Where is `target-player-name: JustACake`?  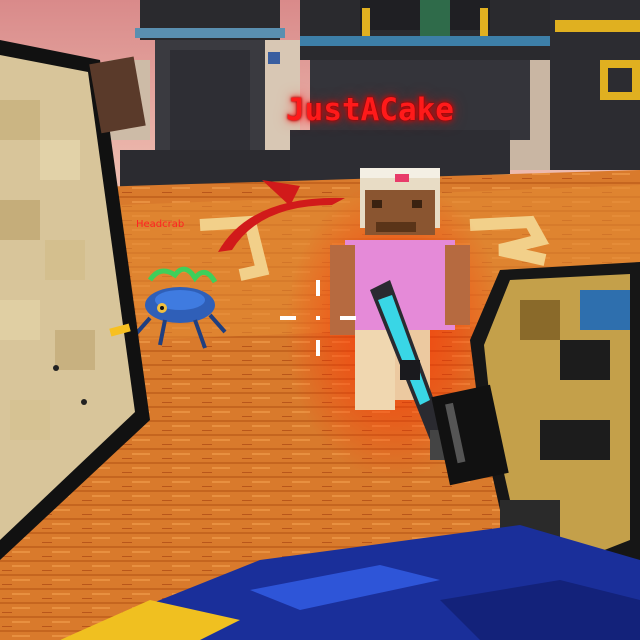
target-player-name: JustACake is located at coordinates (370, 110).